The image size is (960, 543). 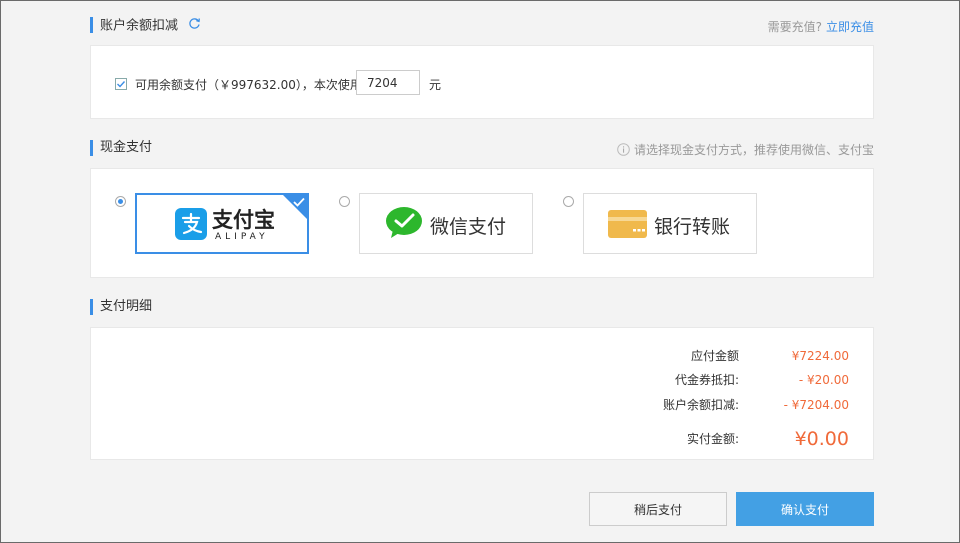 I want to click on balance-section-title: 账户余额扣减, so click(x=145, y=26).